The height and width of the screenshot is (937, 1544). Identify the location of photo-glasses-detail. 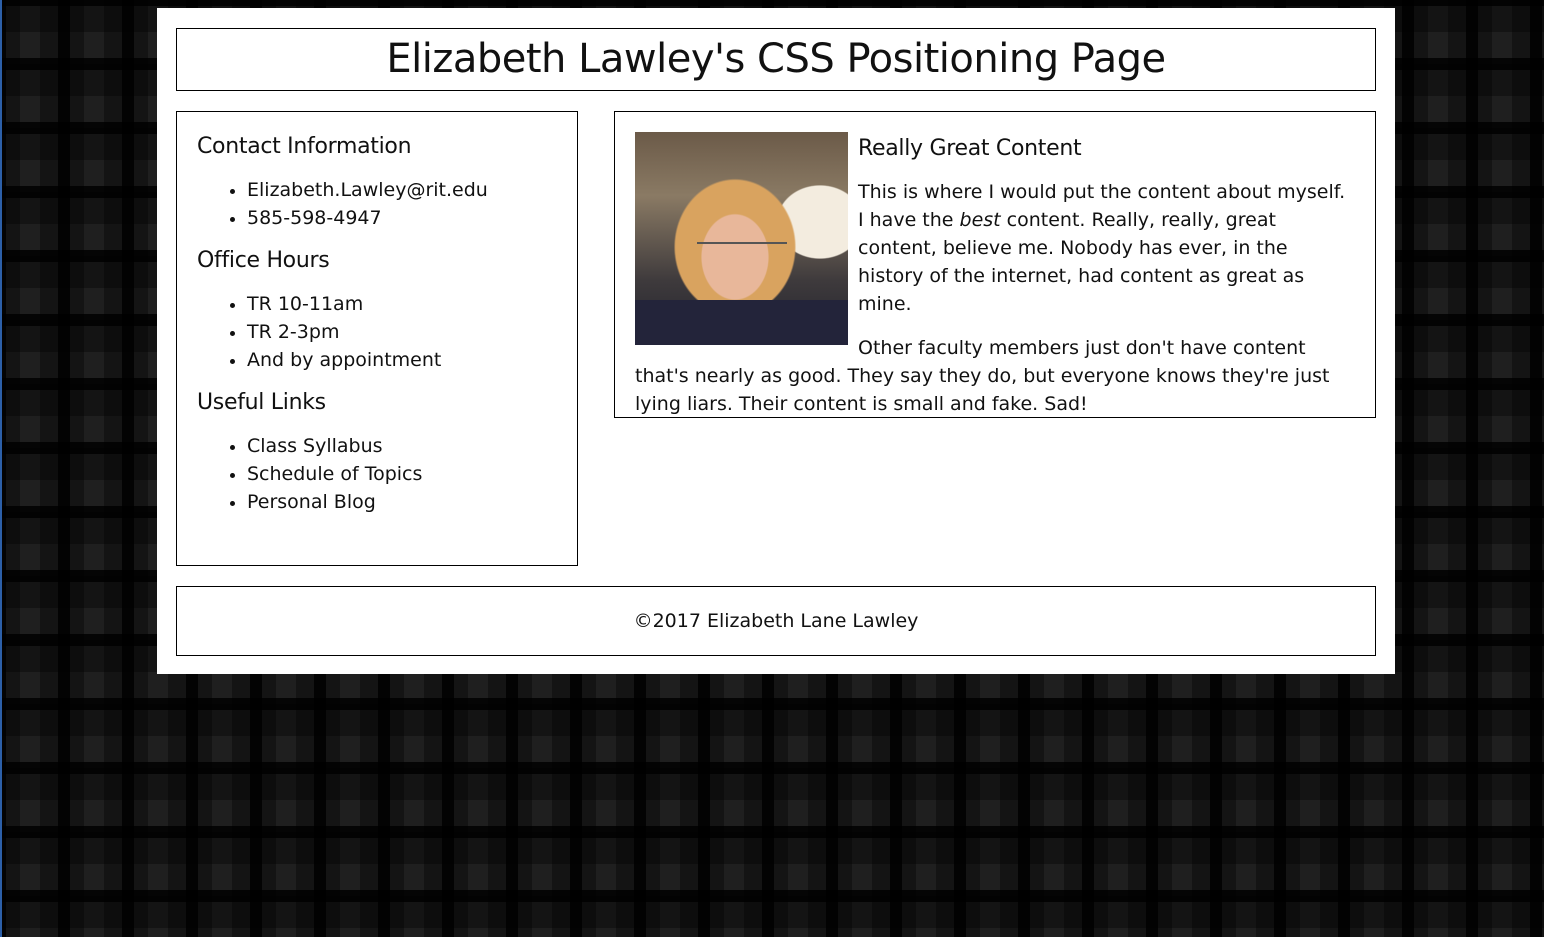
(742, 254).